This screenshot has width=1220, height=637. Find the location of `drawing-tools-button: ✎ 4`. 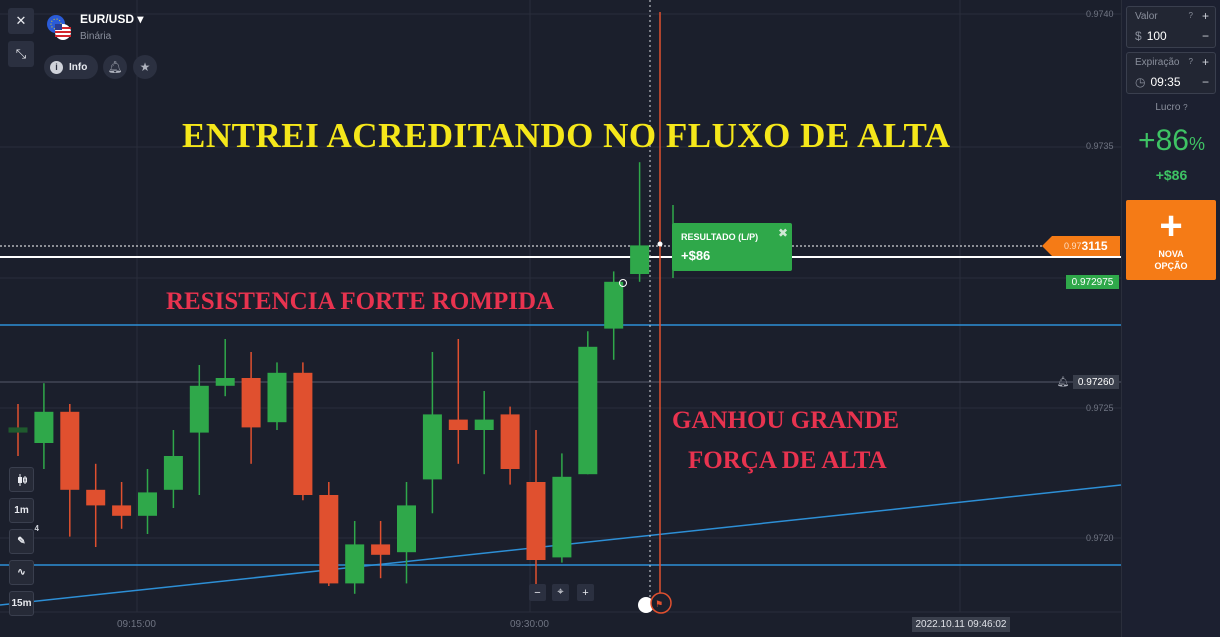

drawing-tools-button: ✎ 4 is located at coordinates (24, 539).